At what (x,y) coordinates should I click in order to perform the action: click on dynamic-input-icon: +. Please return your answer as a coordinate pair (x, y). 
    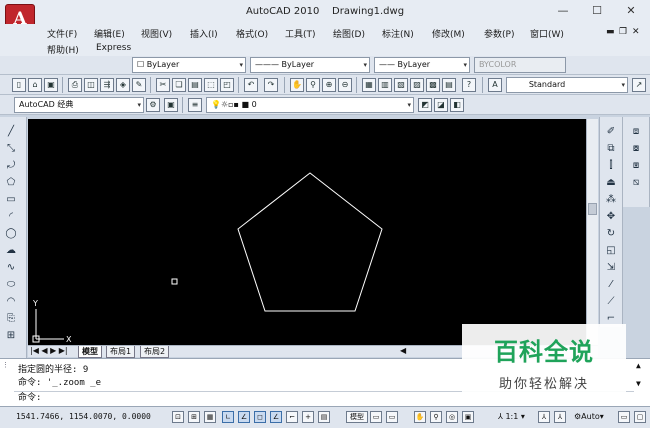
    Looking at the image, I should click on (308, 417).